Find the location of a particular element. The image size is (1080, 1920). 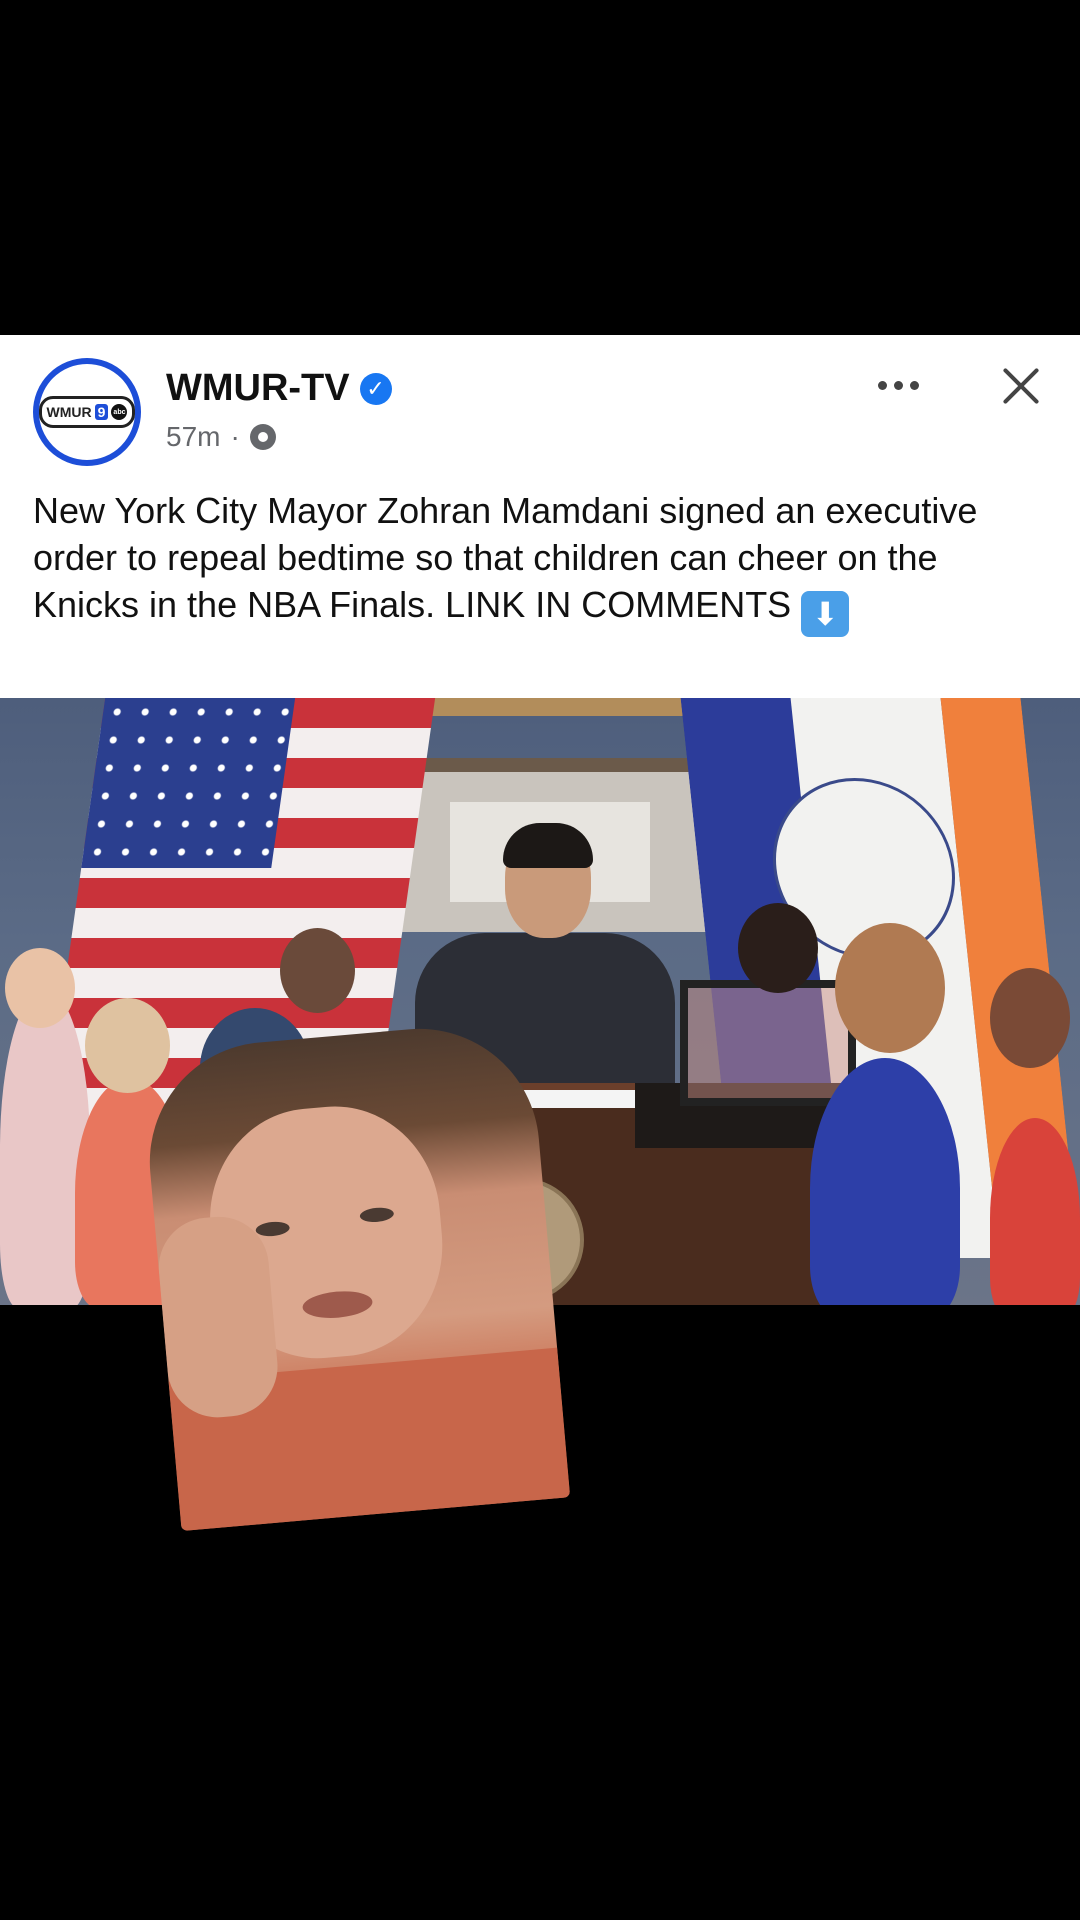

post-meta: 57m · is located at coordinates (221, 437).